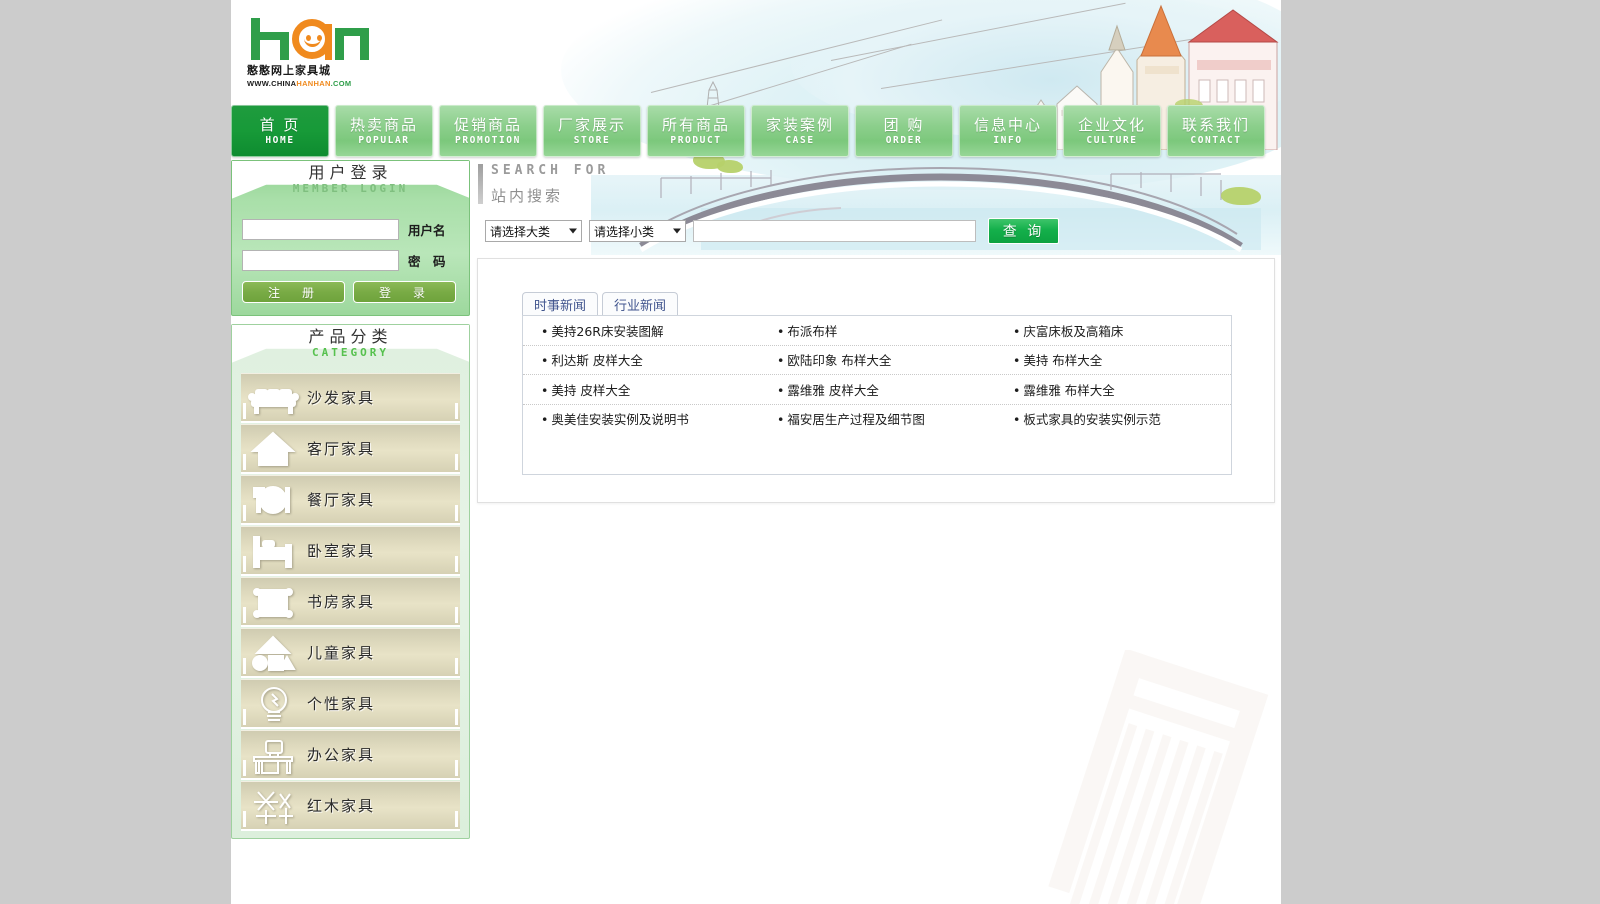  Describe the element at coordinates (527, 196) in the screenshot. I see `search-title-cn: 站内搜索` at that location.